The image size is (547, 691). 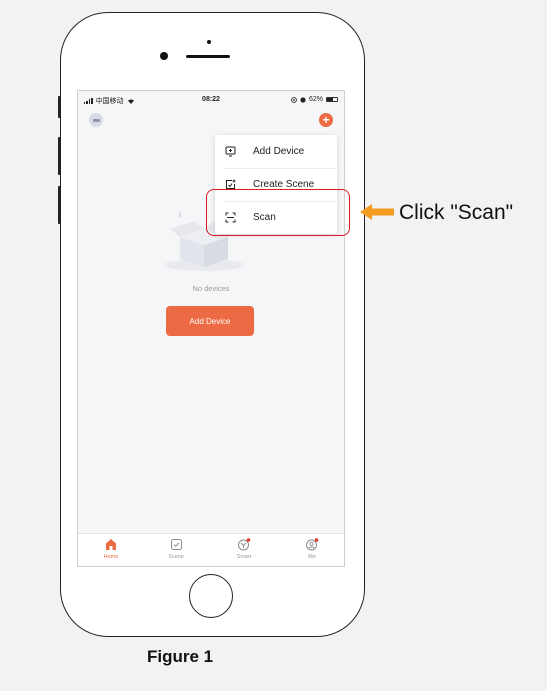 What do you see at coordinates (294, 99) in the screenshot?
I see `location-icon` at bounding box center [294, 99].